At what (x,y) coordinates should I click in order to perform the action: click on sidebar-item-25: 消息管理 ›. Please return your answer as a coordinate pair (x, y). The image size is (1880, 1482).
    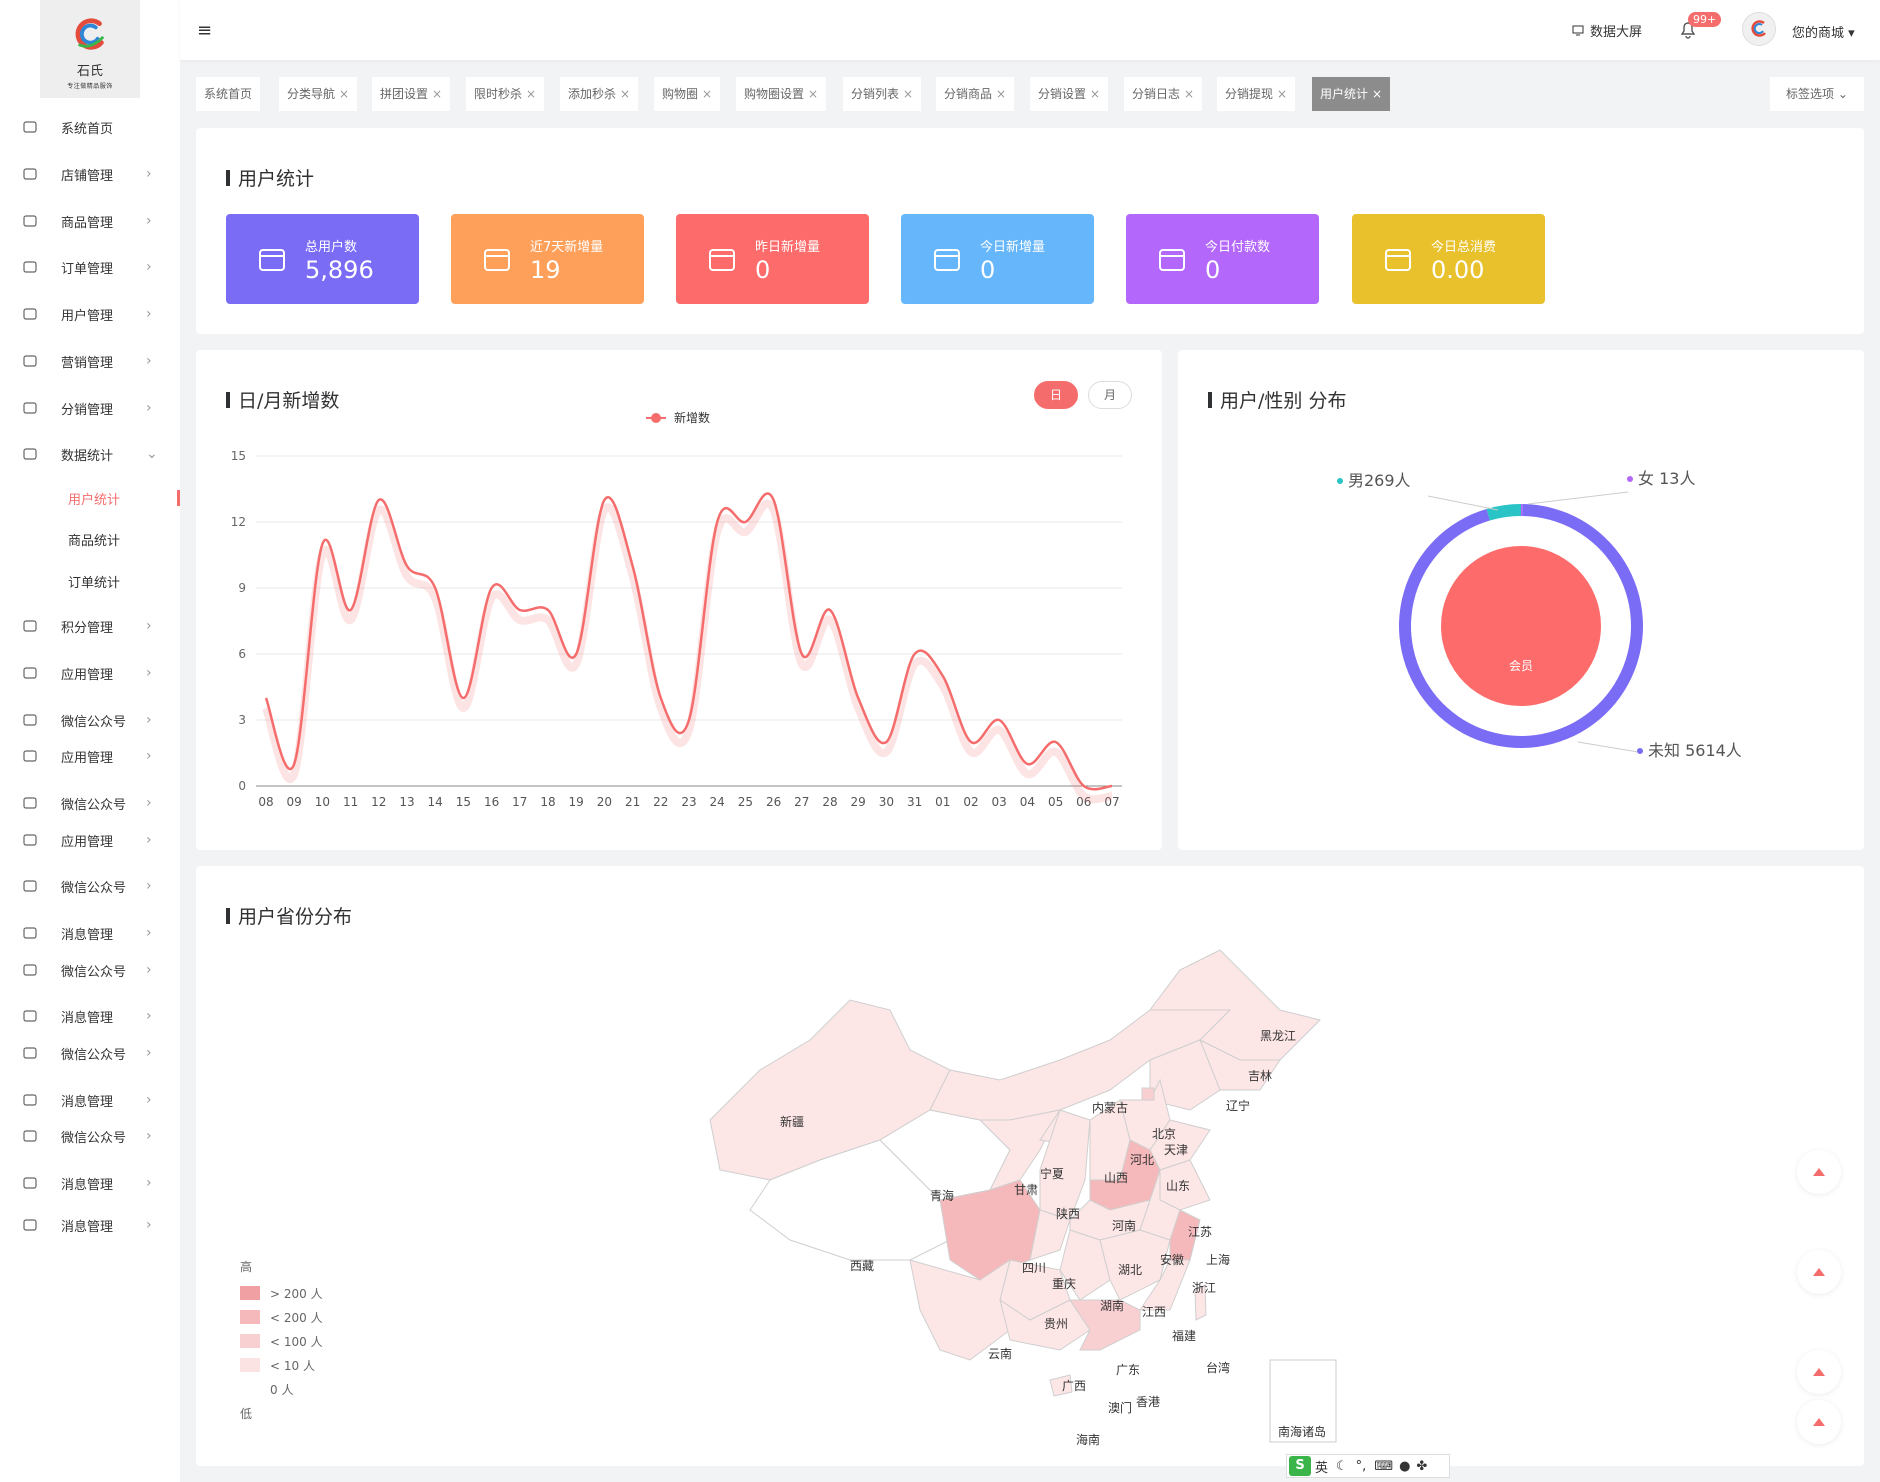
    Looking at the image, I should click on (90, 1225).